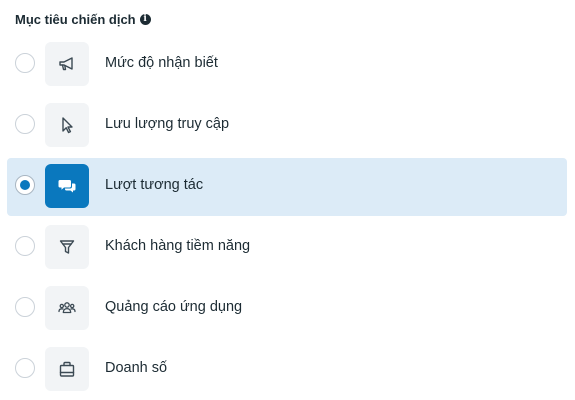 Image resolution: width=575 pixels, height=400 pixels. Describe the element at coordinates (136, 368) in the screenshot. I see `option-label: Doanh số` at that location.